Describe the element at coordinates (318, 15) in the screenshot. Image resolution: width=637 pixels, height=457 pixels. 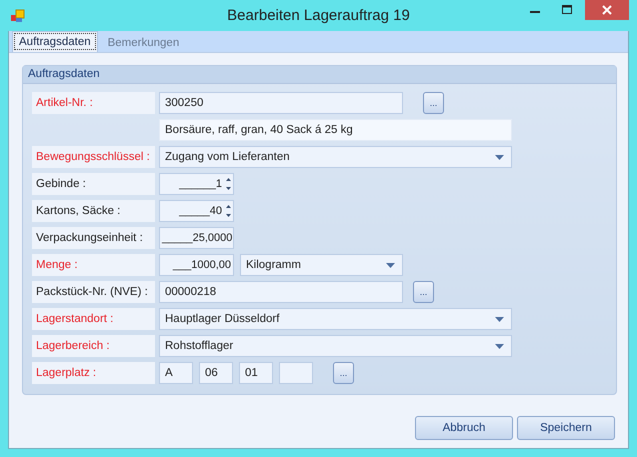
I see `window-title: Bearbeiten Lagerauftrag 19` at that location.